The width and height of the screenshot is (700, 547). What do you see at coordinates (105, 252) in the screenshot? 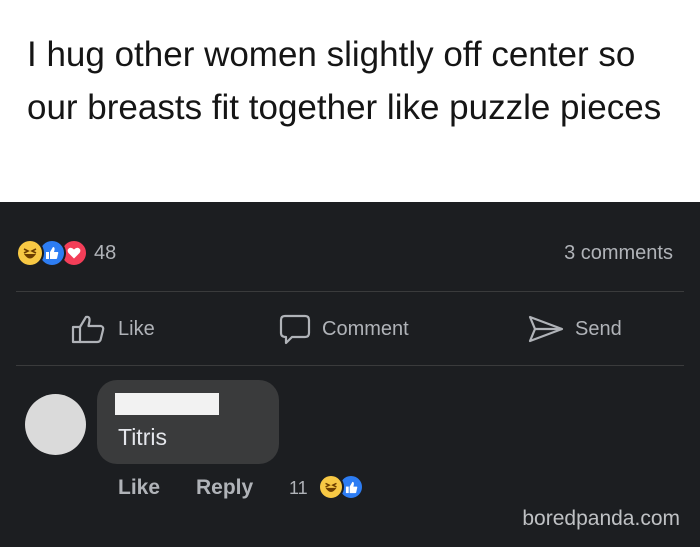
I see `reaction-count: 48` at bounding box center [105, 252].